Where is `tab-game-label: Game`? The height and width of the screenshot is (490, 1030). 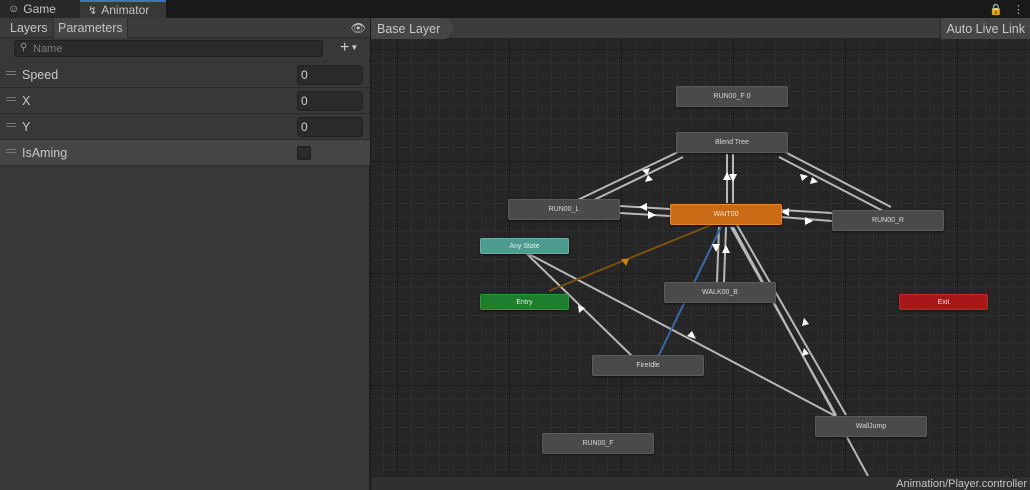
tab-game-label: Game is located at coordinates (39, 9).